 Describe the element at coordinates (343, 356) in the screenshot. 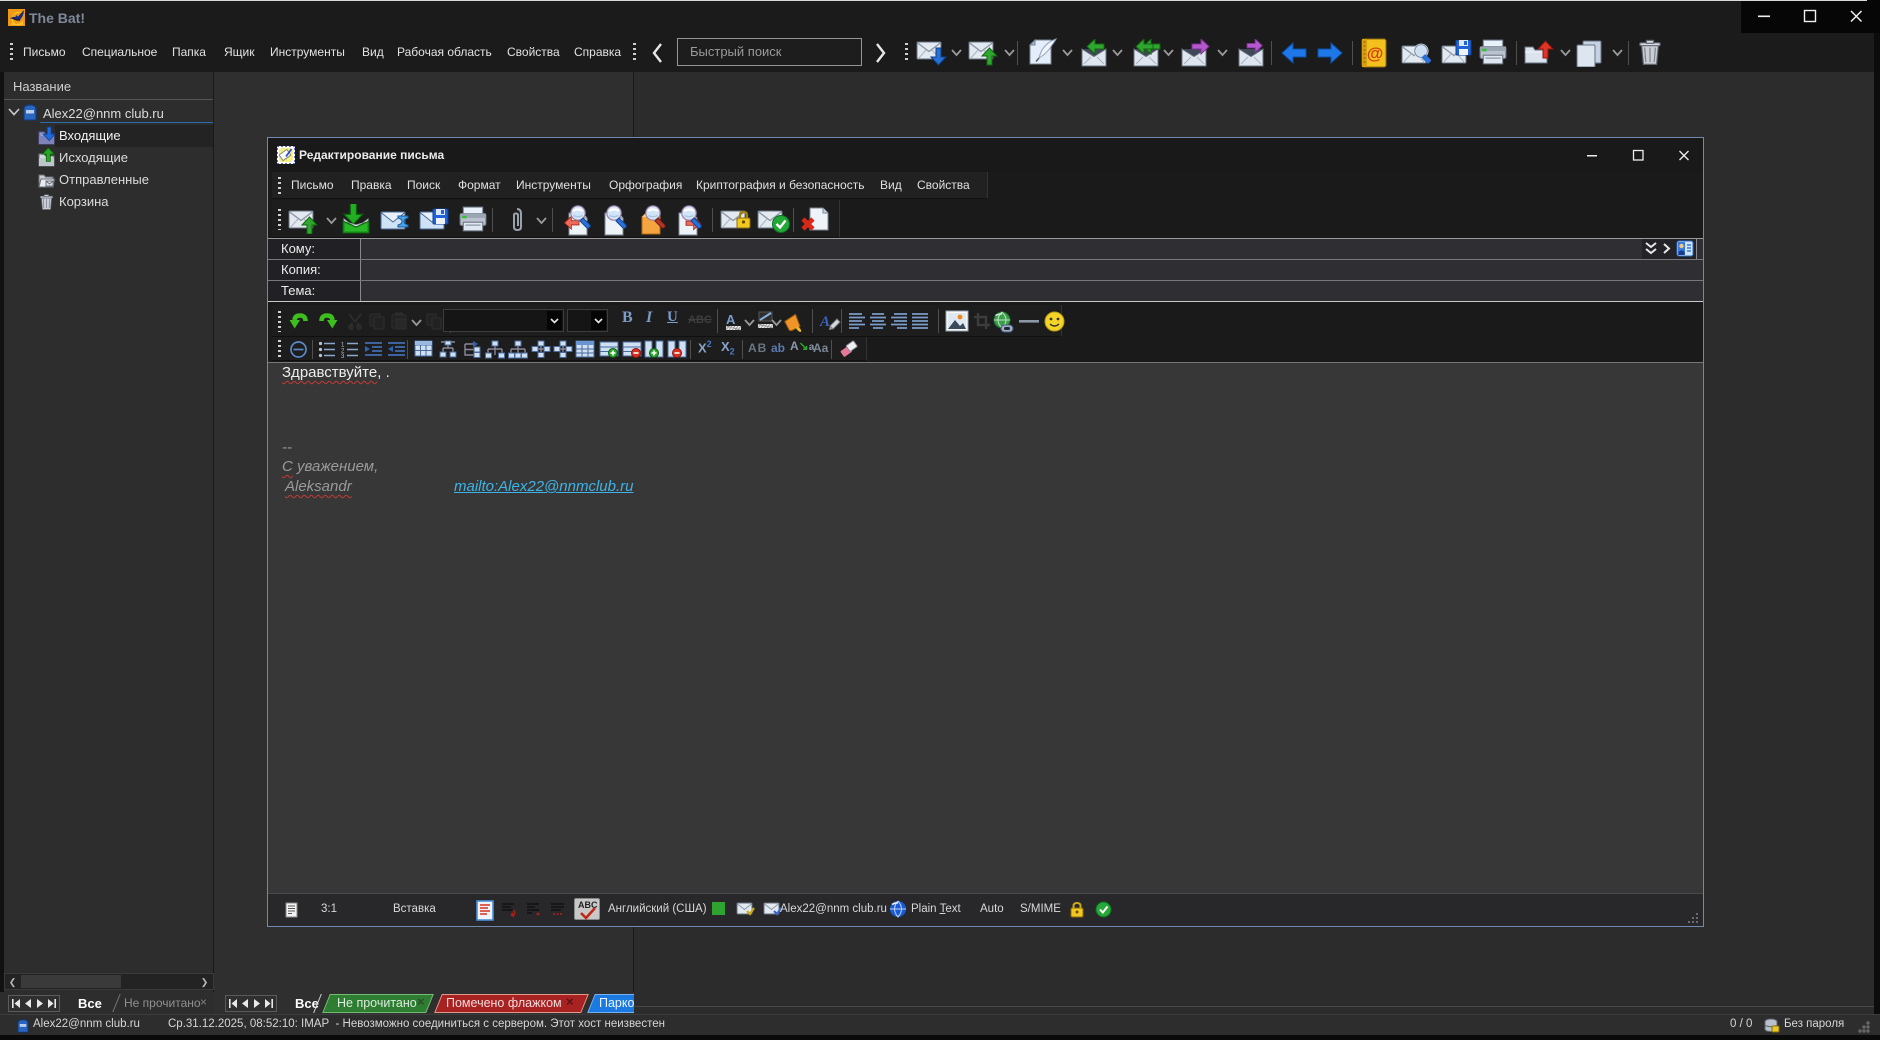

I see `svg-text: 3` at that location.